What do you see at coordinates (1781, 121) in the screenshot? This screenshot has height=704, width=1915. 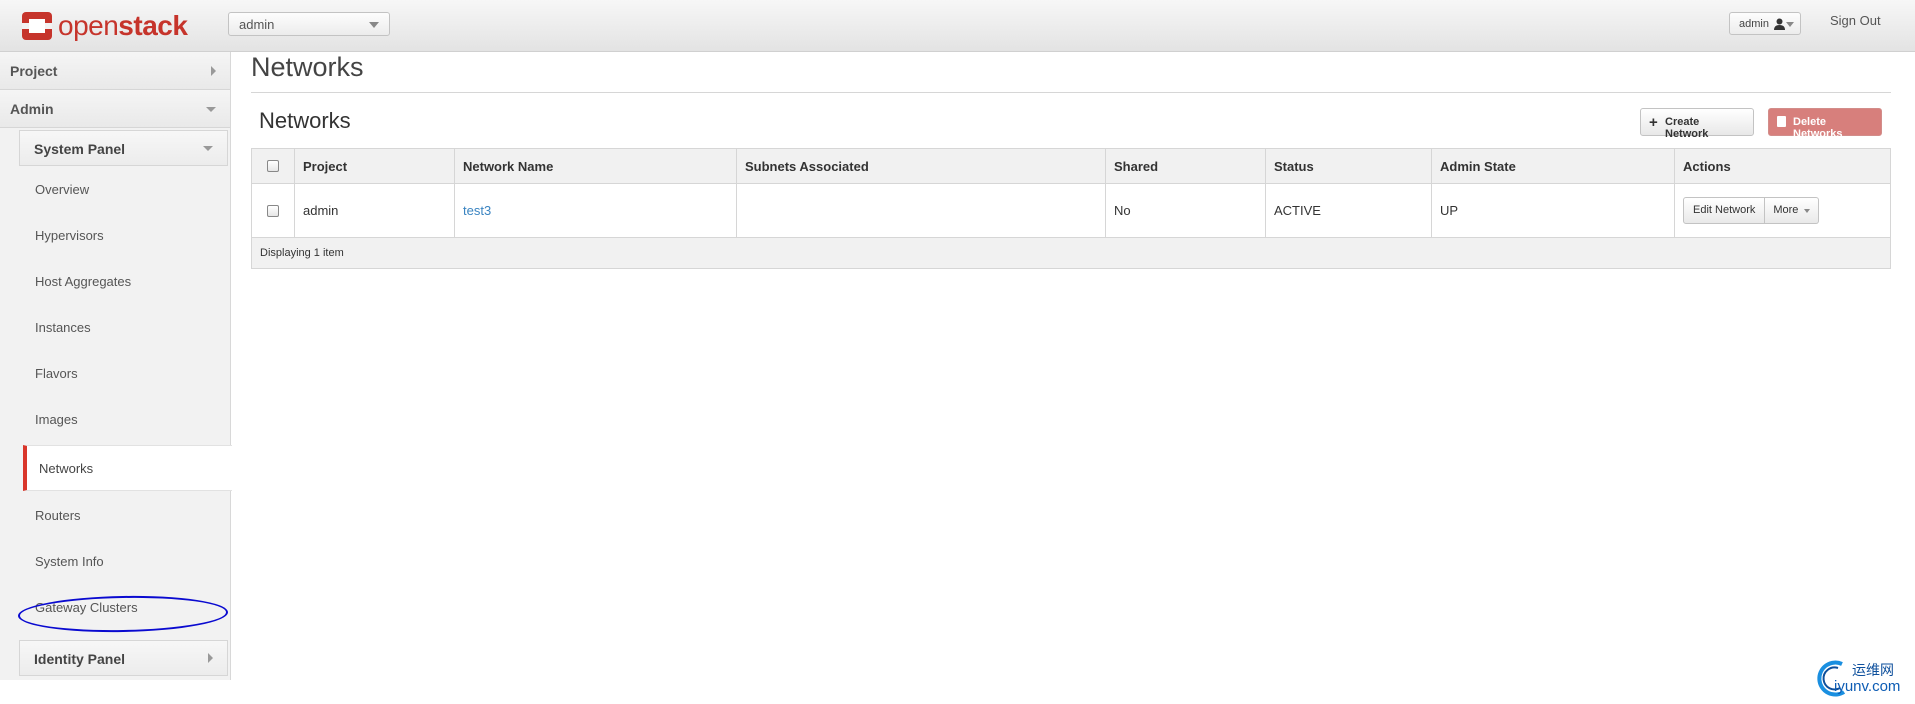 I see `trash-icon` at bounding box center [1781, 121].